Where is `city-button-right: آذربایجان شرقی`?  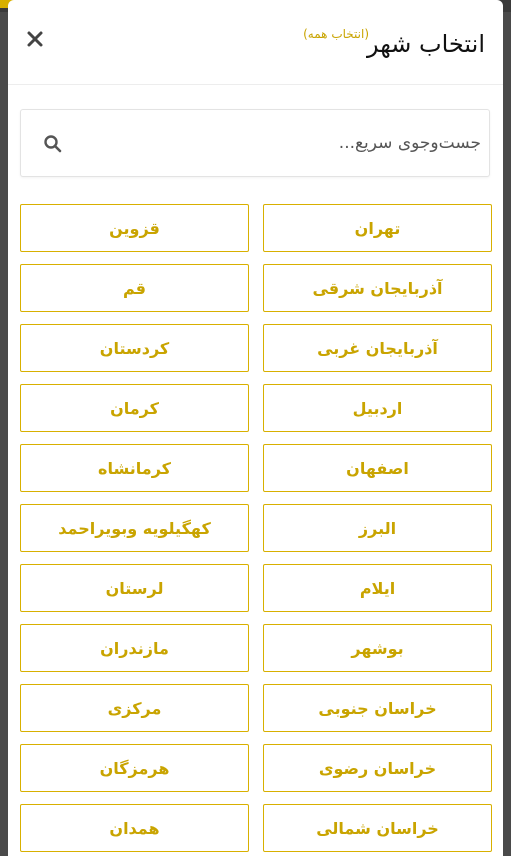
city-button-right: آذربایجان شرقی is located at coordinates (377, 288).